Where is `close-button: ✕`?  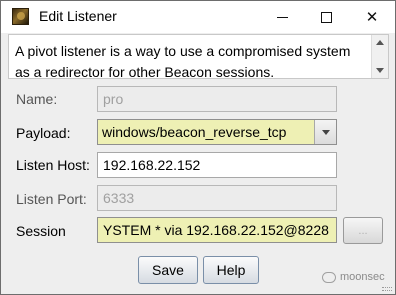
close-button: ✕ is located at coordinates (372, 17).